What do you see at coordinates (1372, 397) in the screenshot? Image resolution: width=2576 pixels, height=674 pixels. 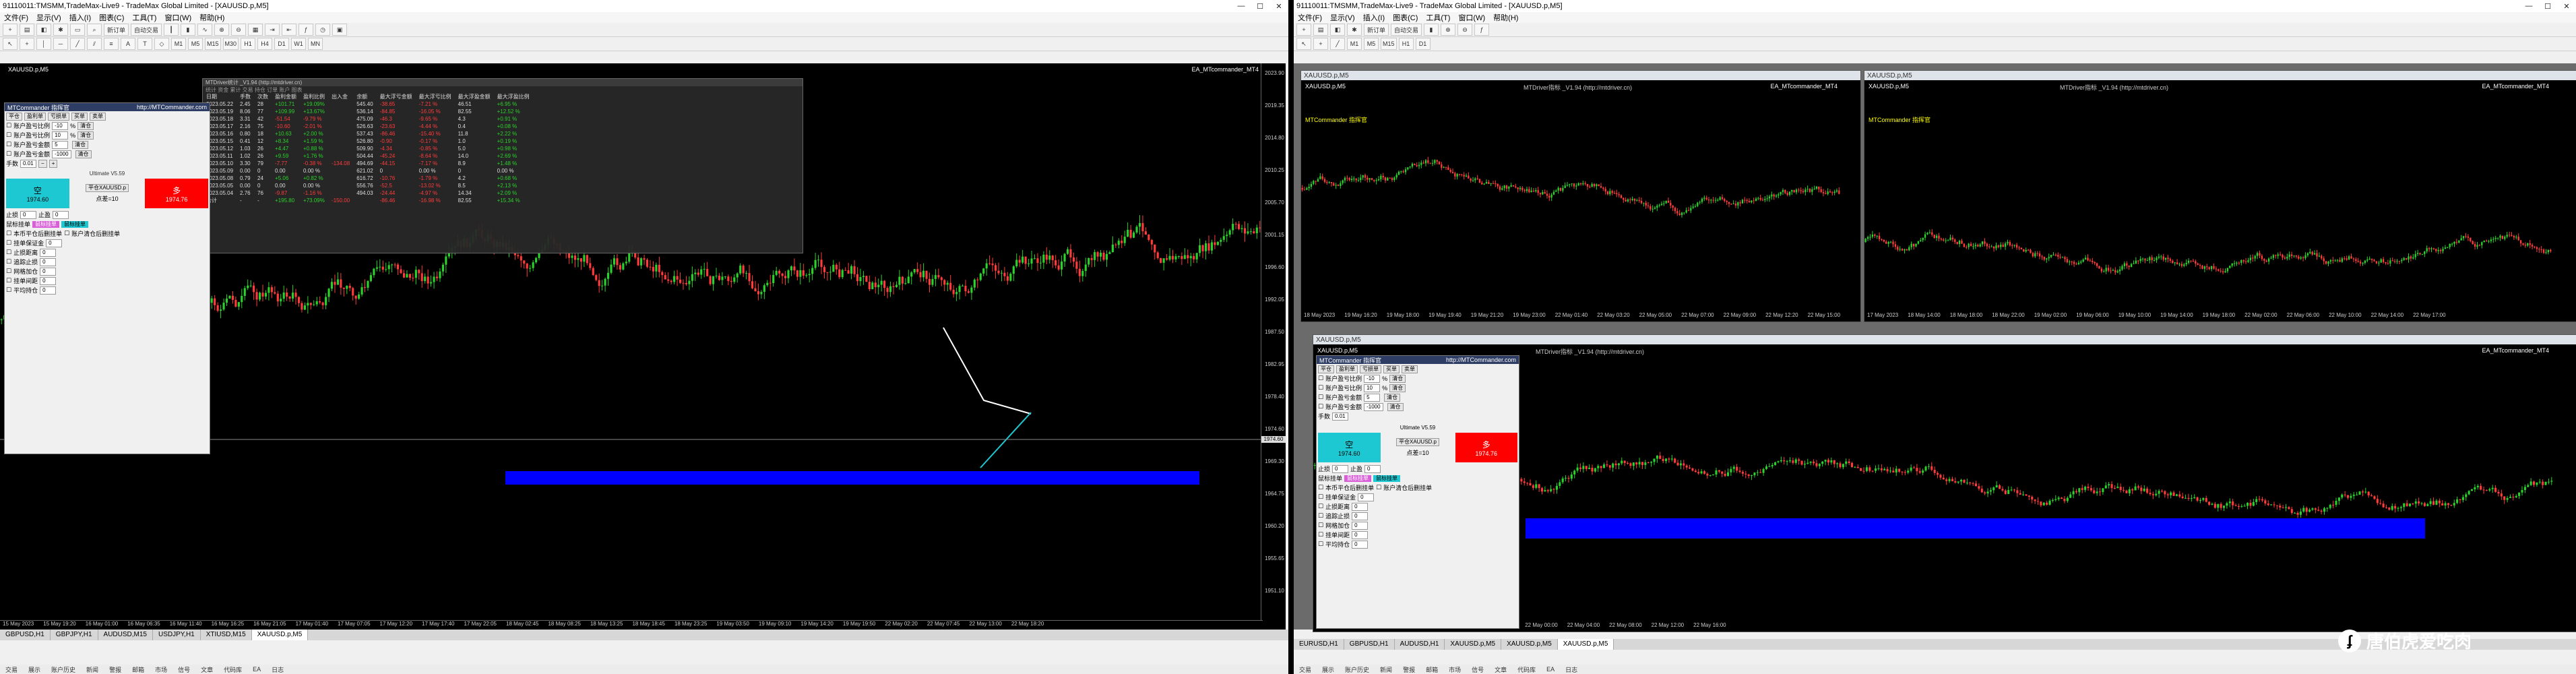 I see `rule-value-input: 5` at bounding box center [1372, 397].